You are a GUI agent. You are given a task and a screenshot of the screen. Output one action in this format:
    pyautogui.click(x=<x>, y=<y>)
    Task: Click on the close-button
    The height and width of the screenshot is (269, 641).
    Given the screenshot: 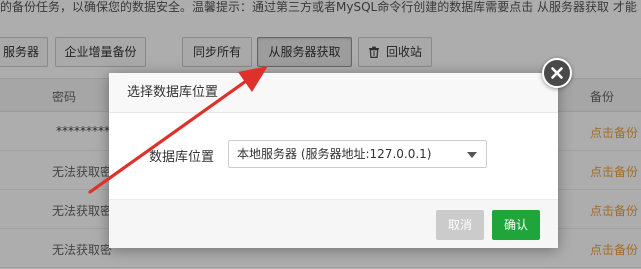 What is the action you would take?
    pyautogui.click(x=557, y=73)
    